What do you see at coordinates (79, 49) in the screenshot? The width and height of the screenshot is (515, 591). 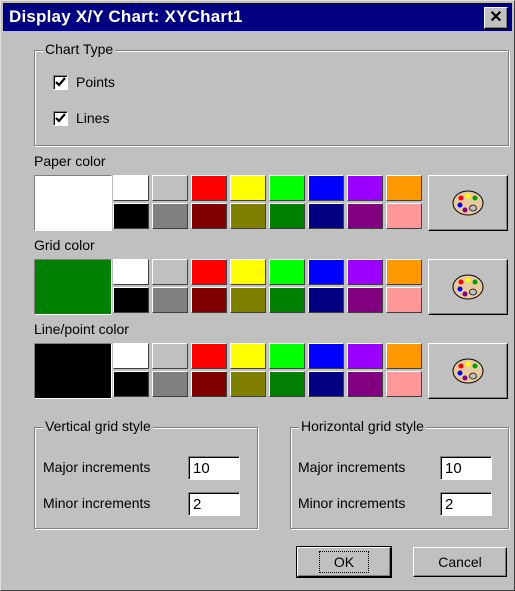 I see `chart-type-label: Chart Type` at bounding box center [79, 49].